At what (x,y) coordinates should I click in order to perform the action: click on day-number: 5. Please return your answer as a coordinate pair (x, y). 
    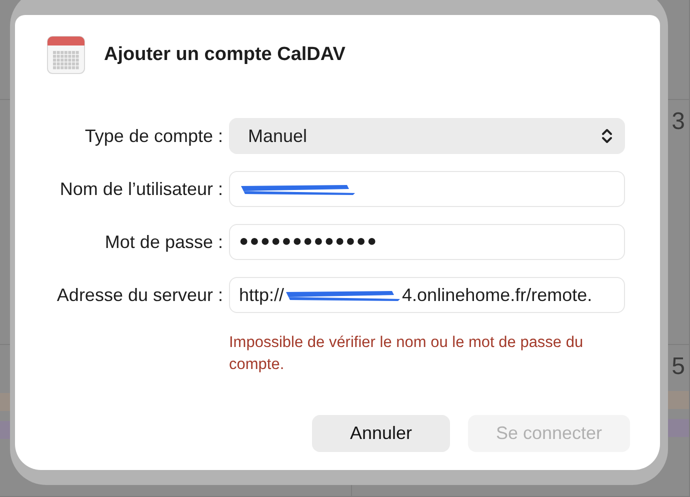
    Looking at the image, I should click on (678, 367).